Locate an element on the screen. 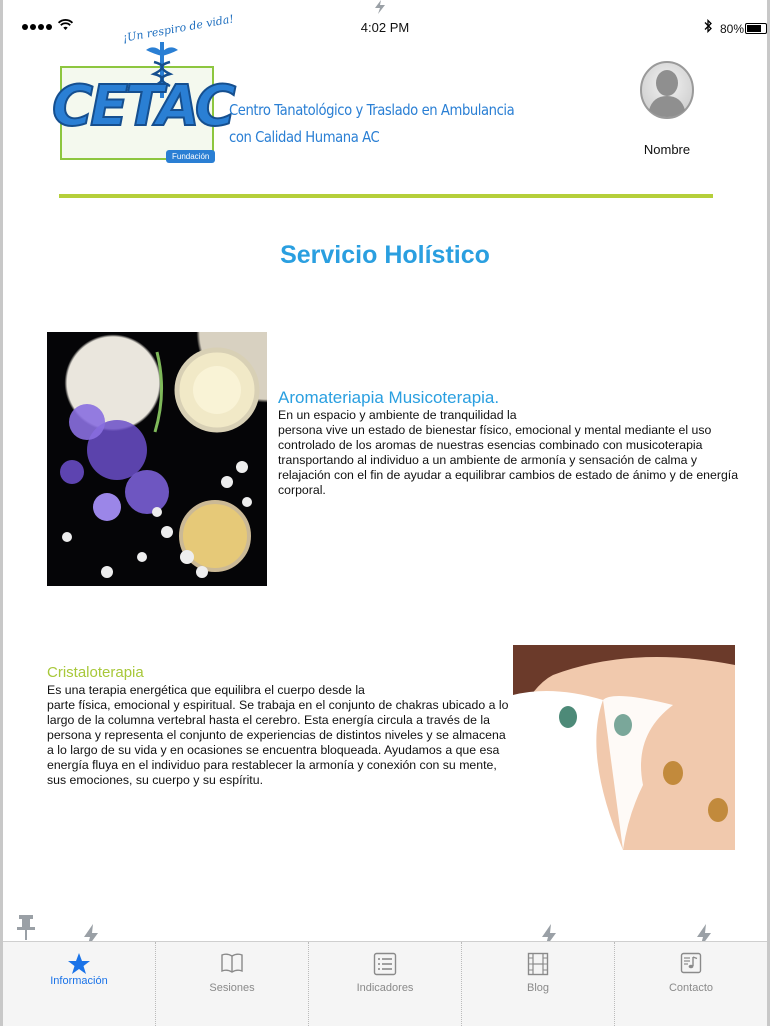  tab-label: Información is located at coordinates (79, 981).